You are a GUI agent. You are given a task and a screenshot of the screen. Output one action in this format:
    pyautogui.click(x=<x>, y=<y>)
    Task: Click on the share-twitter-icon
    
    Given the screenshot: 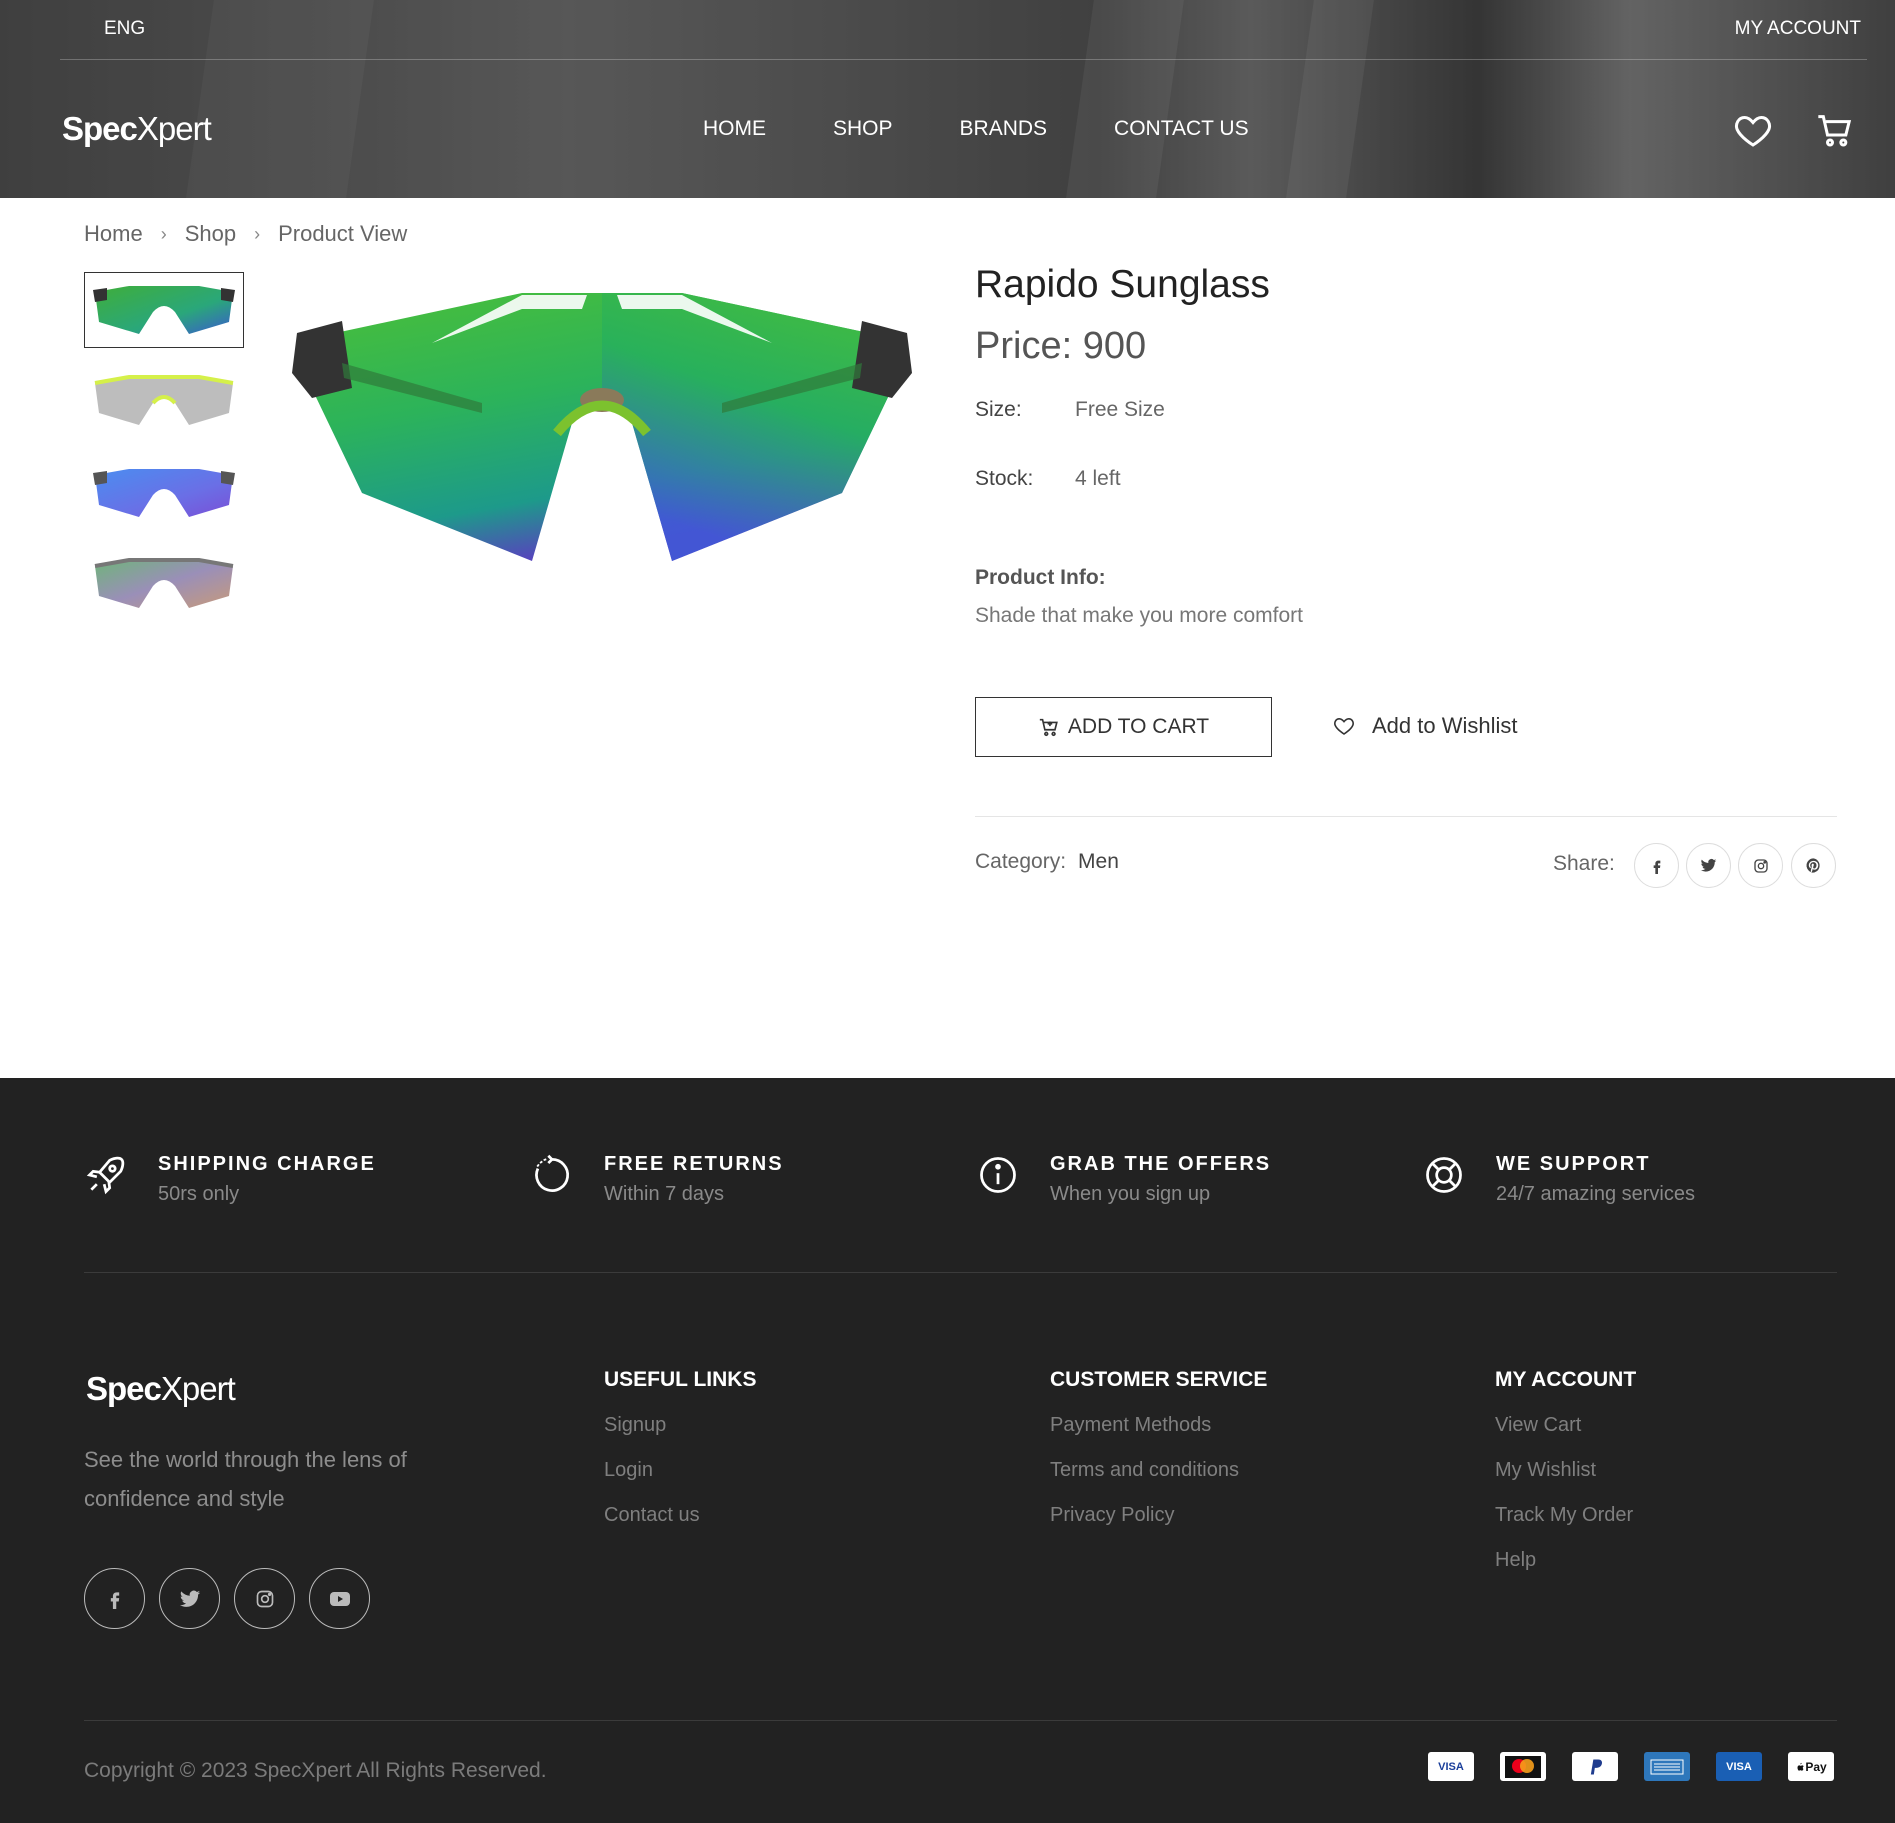 What is the action you would take?
    pyautogui.click(x=1708, y=865)
    